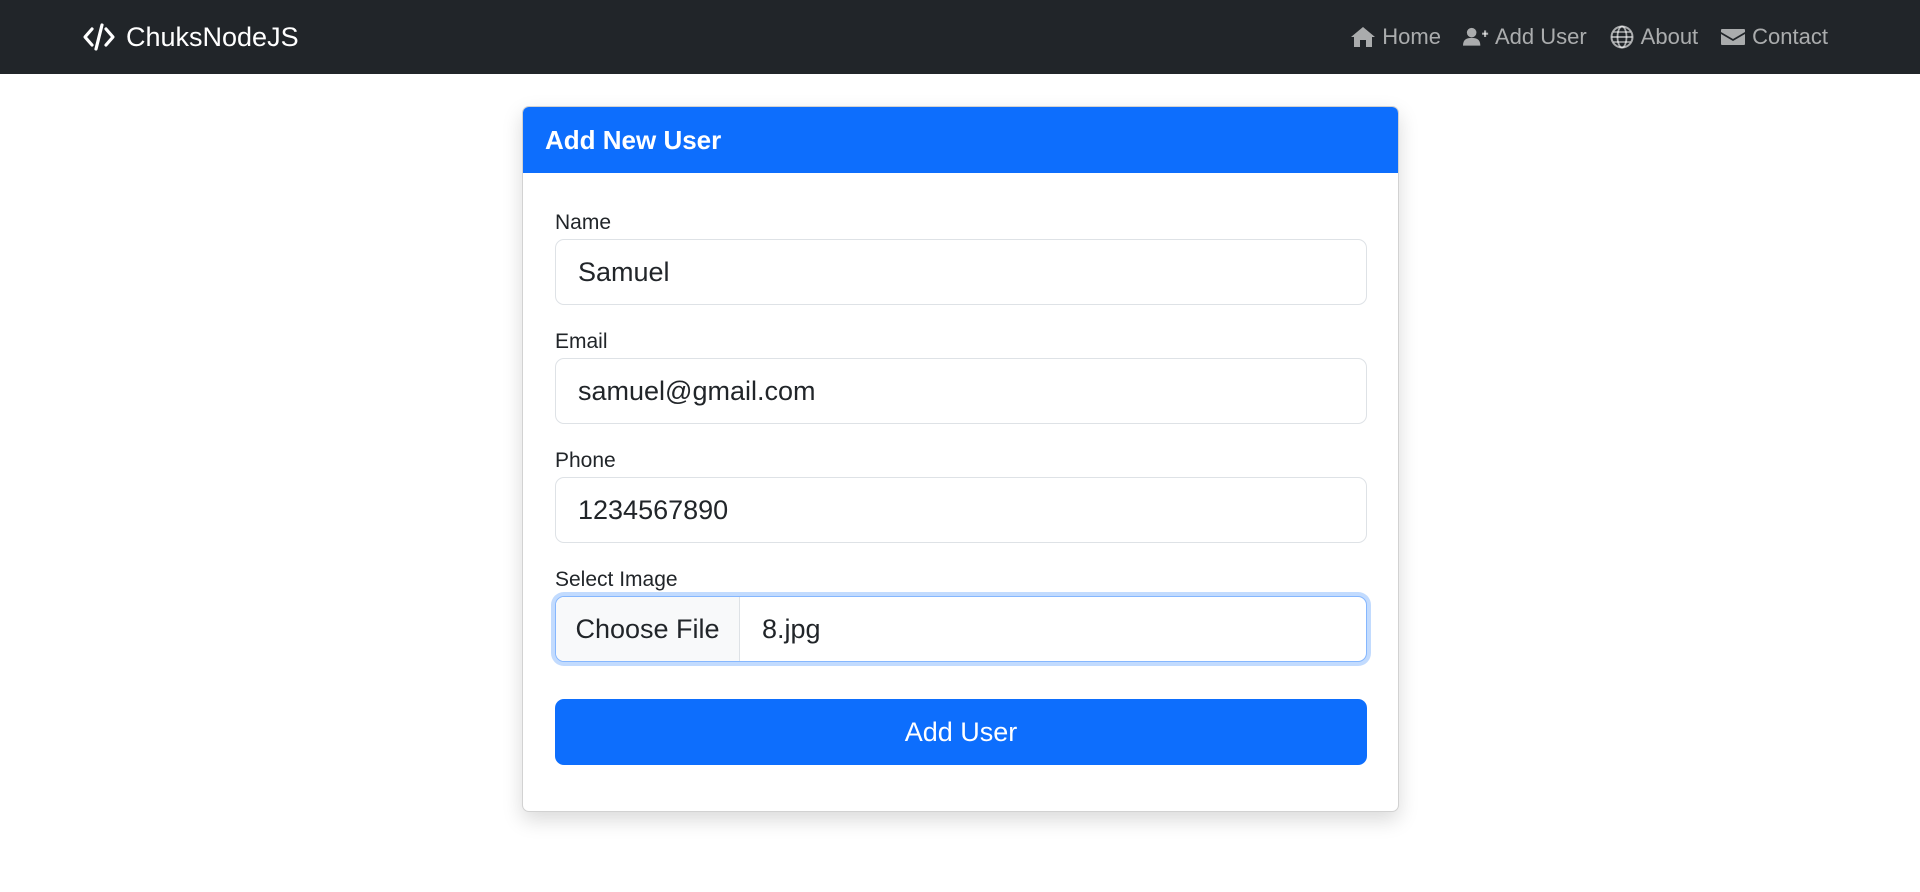 The height and width of the screenshot is (892, 1920). I want to click on selected-file-name: 8.jpg, so click(791, 628).